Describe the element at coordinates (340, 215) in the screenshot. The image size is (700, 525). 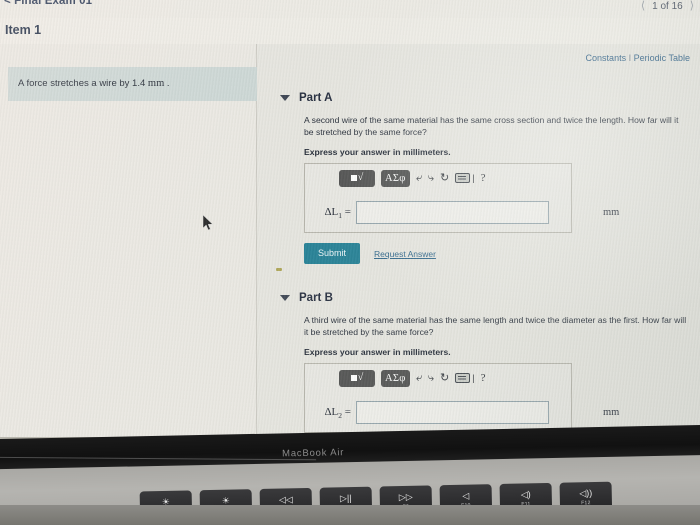
I see `part-a-subscript: 1` at that location.